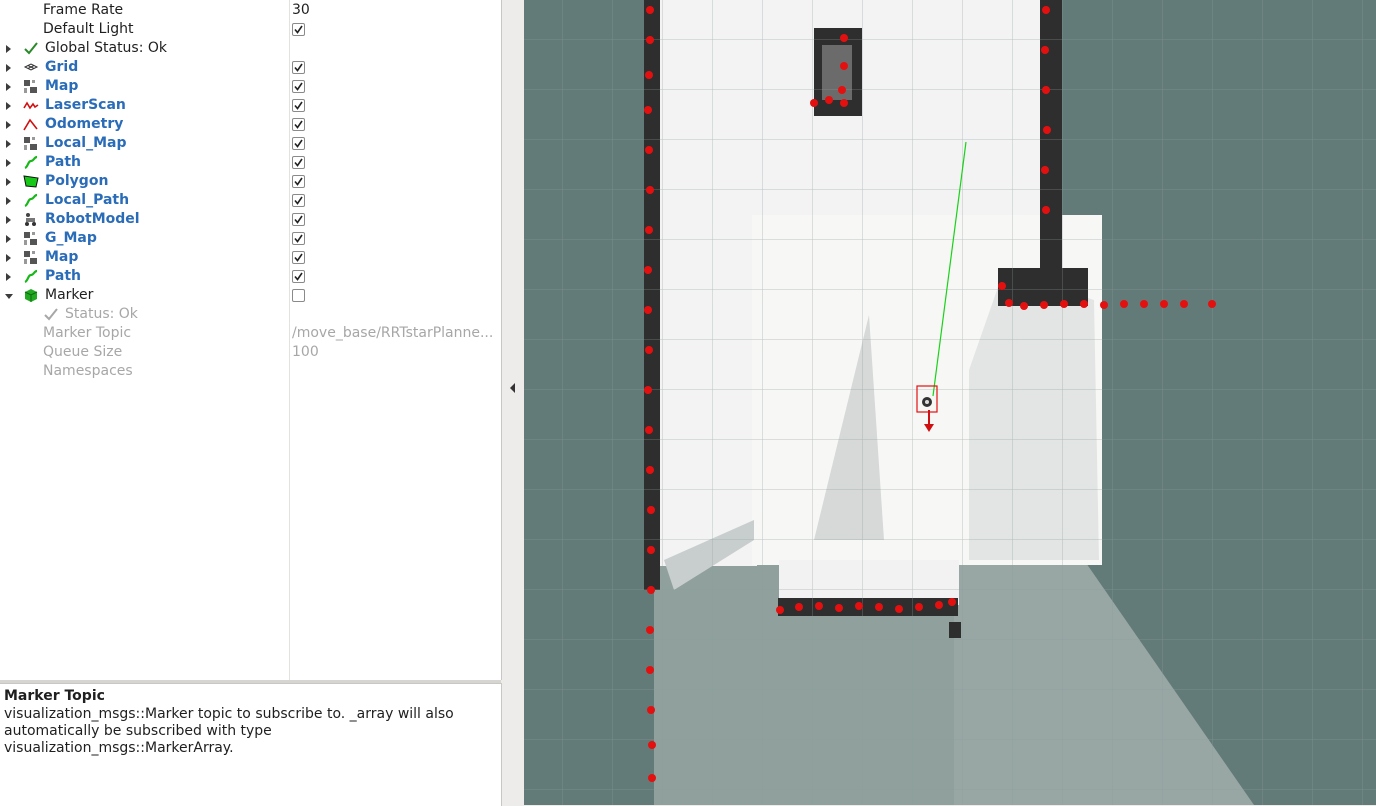 Image resolution: width=1376 pixels, height=806 pixels. What do you see at coordinates (250, 314) in the screenshot?
I see `marker-status-row: Status: Ok` at bounding box center [250, 314].